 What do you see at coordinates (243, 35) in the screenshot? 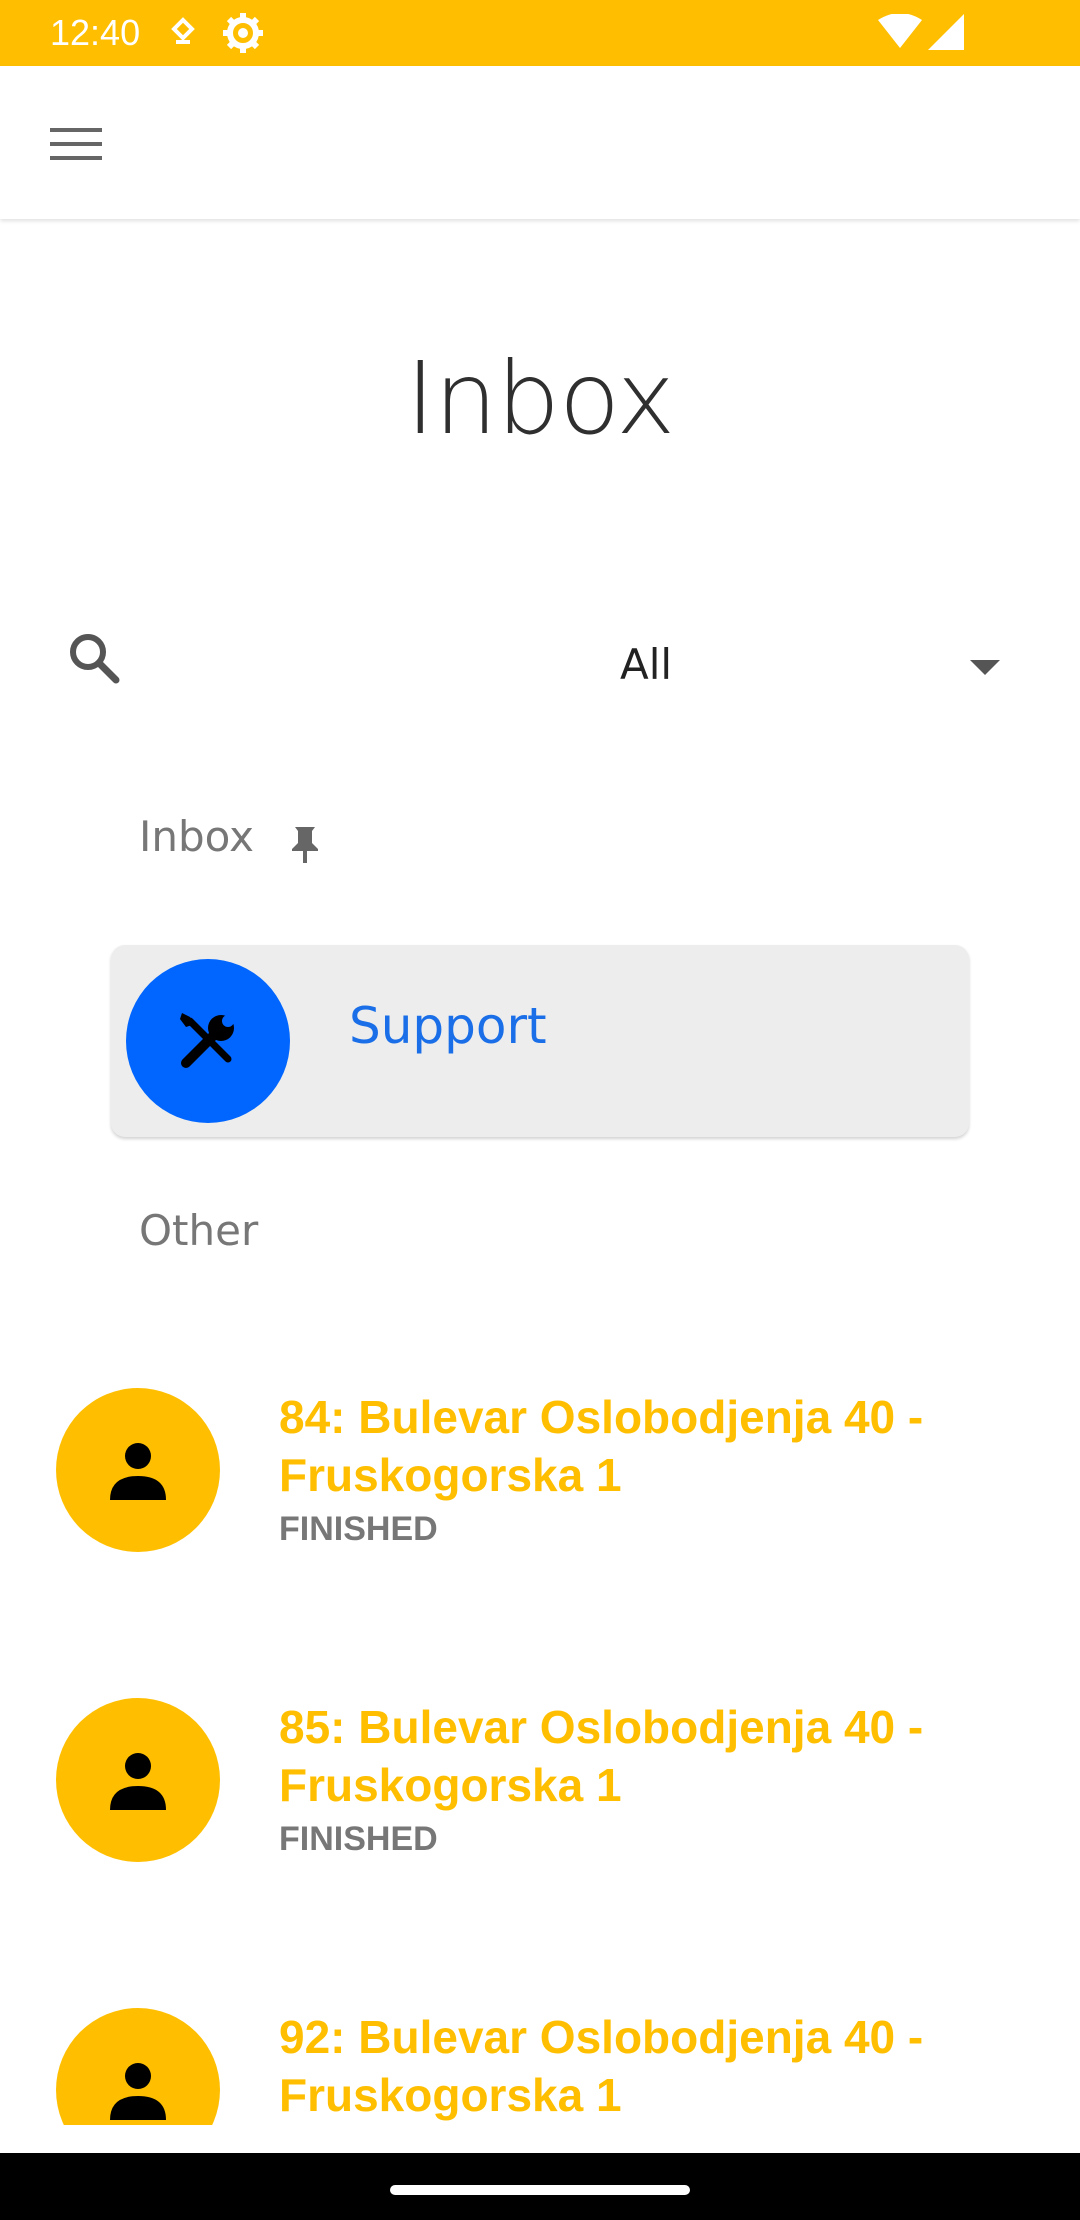
I see `settings-gear-icon` at bounding box center [243, 35].